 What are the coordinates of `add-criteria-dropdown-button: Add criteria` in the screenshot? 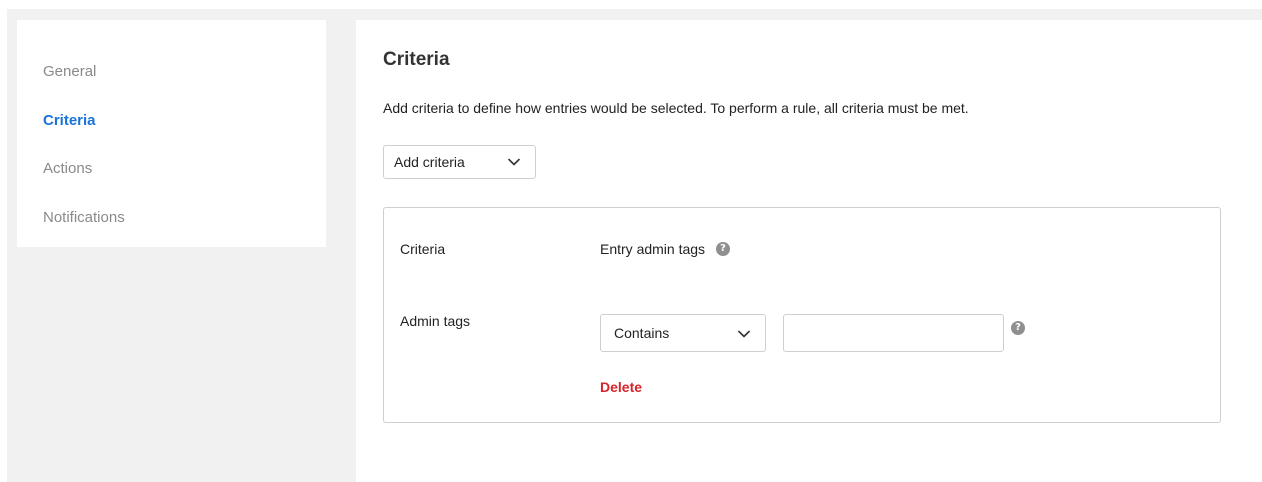 It's located at (459, 162).